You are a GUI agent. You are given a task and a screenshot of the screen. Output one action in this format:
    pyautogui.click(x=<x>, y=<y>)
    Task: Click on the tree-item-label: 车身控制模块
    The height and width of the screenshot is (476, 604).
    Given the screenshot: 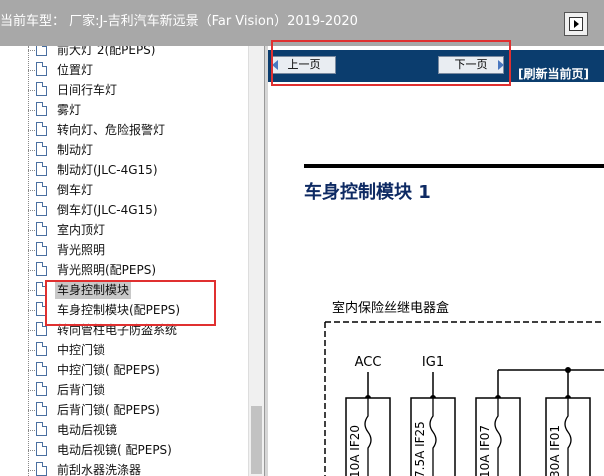 What is the action you would take?
    pyautogui.click(x=93, y=290)
    